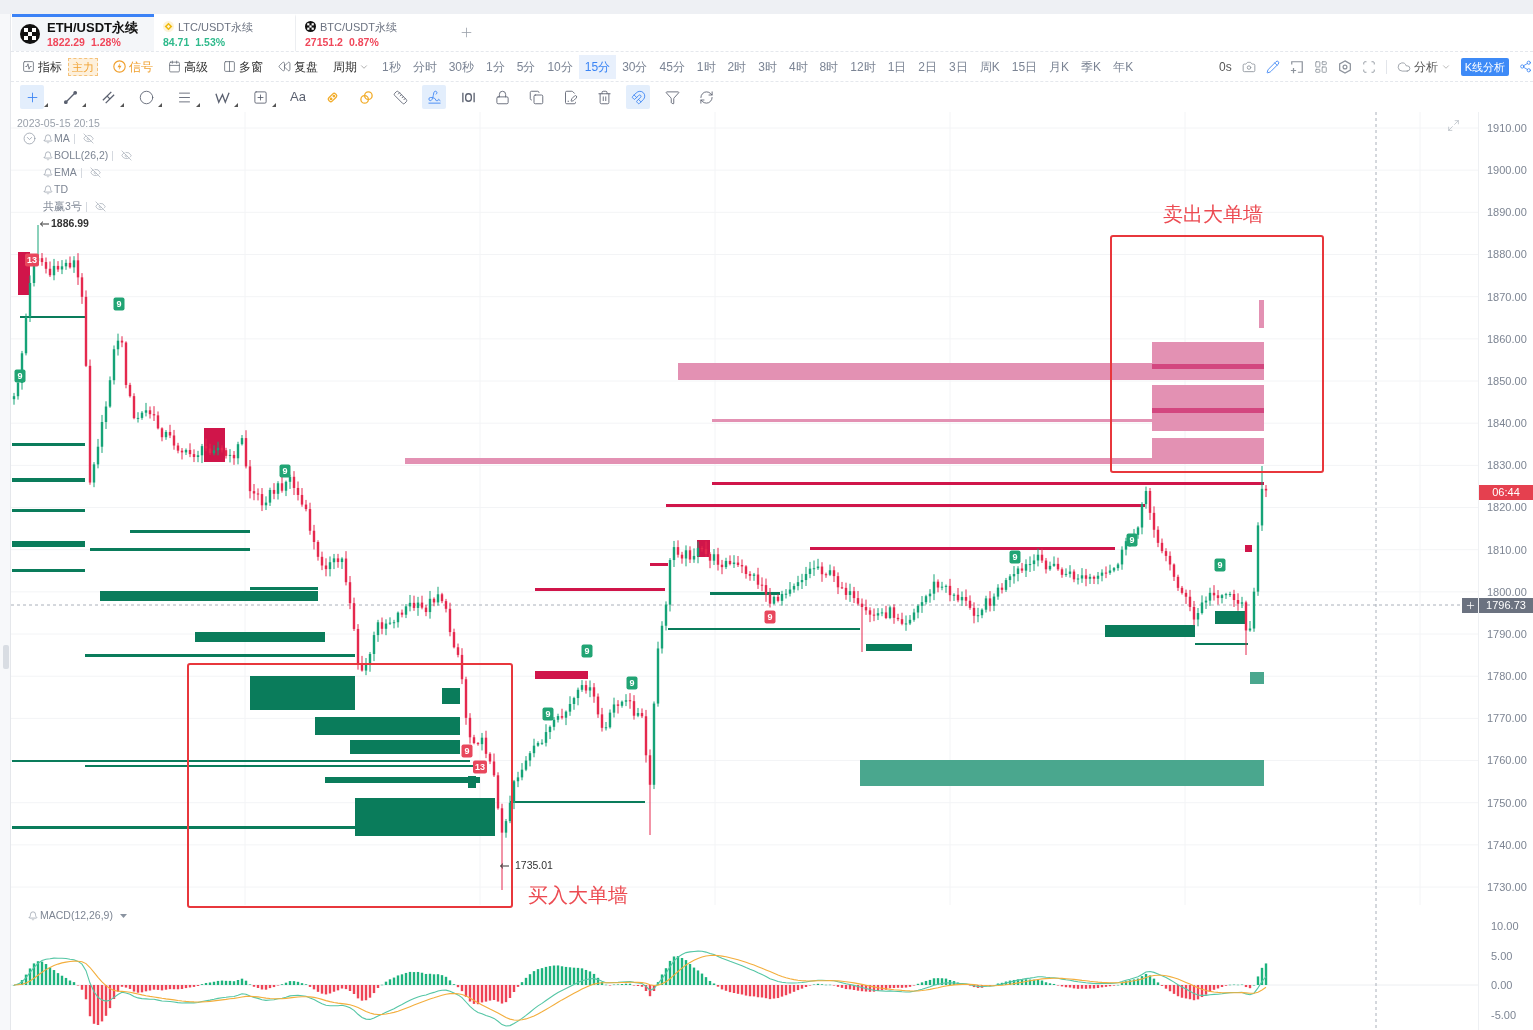 The width and height of the screenshot is (1533, 1030). Describe the element at coordinates (1024, 66) in the screenshot. I see `interval-tab: 15日` at that location.